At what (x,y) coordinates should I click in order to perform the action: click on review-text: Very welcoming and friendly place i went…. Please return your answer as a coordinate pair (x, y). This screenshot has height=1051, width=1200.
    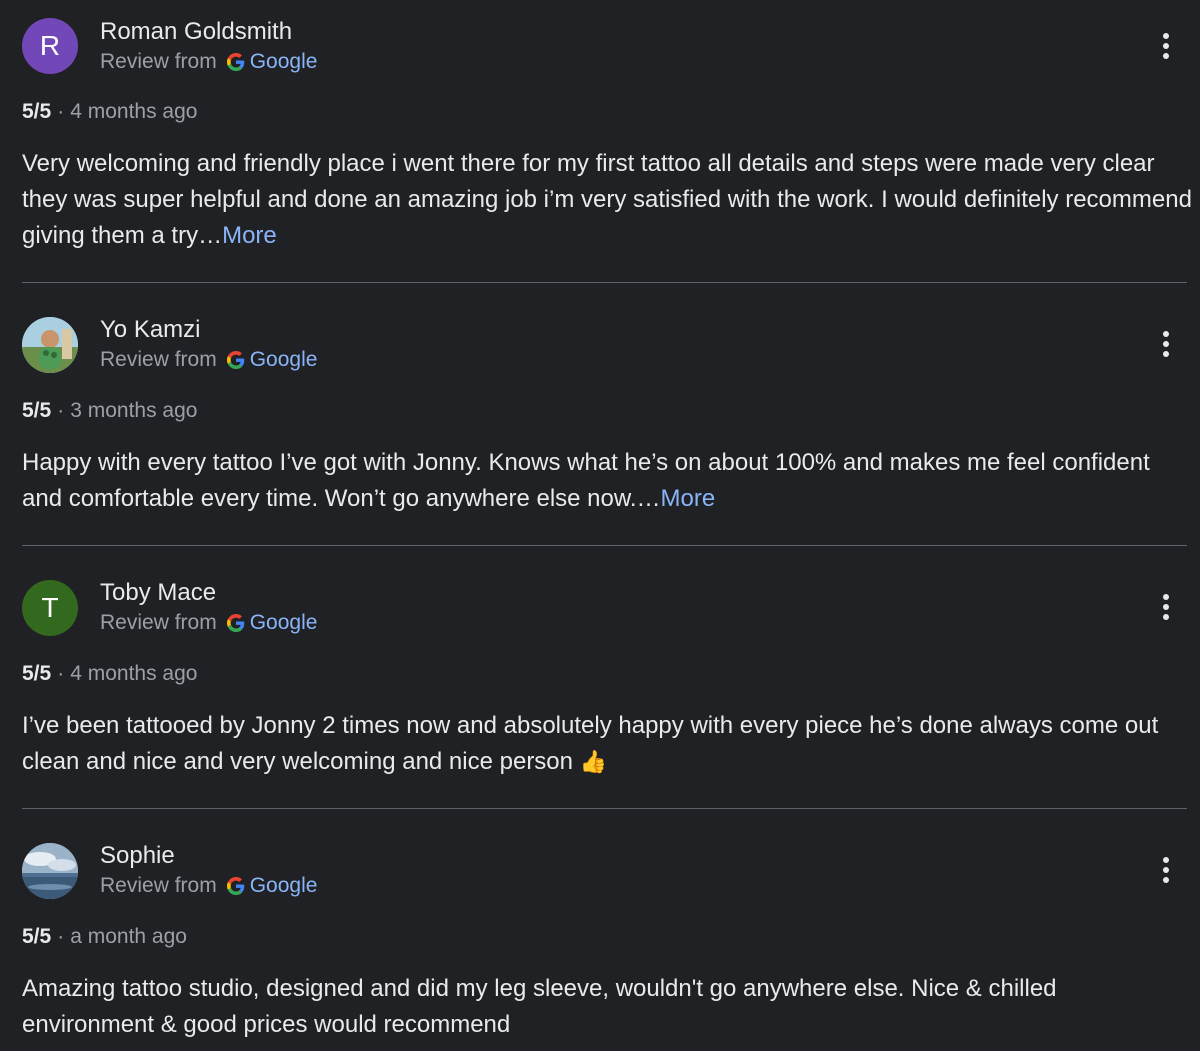
    Looking at the image, I should click on (607, 200).